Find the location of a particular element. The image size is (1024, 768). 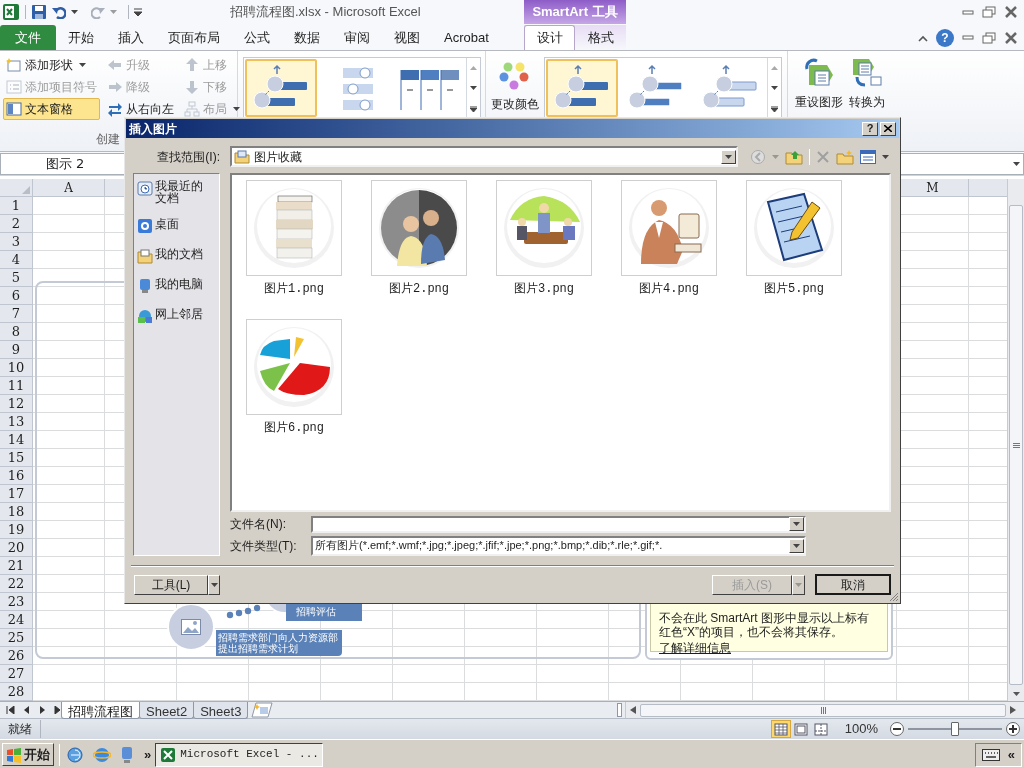

window-title: 招聘流程图.xlsx - Microsoft Excel is located at coordinates (326, 12).